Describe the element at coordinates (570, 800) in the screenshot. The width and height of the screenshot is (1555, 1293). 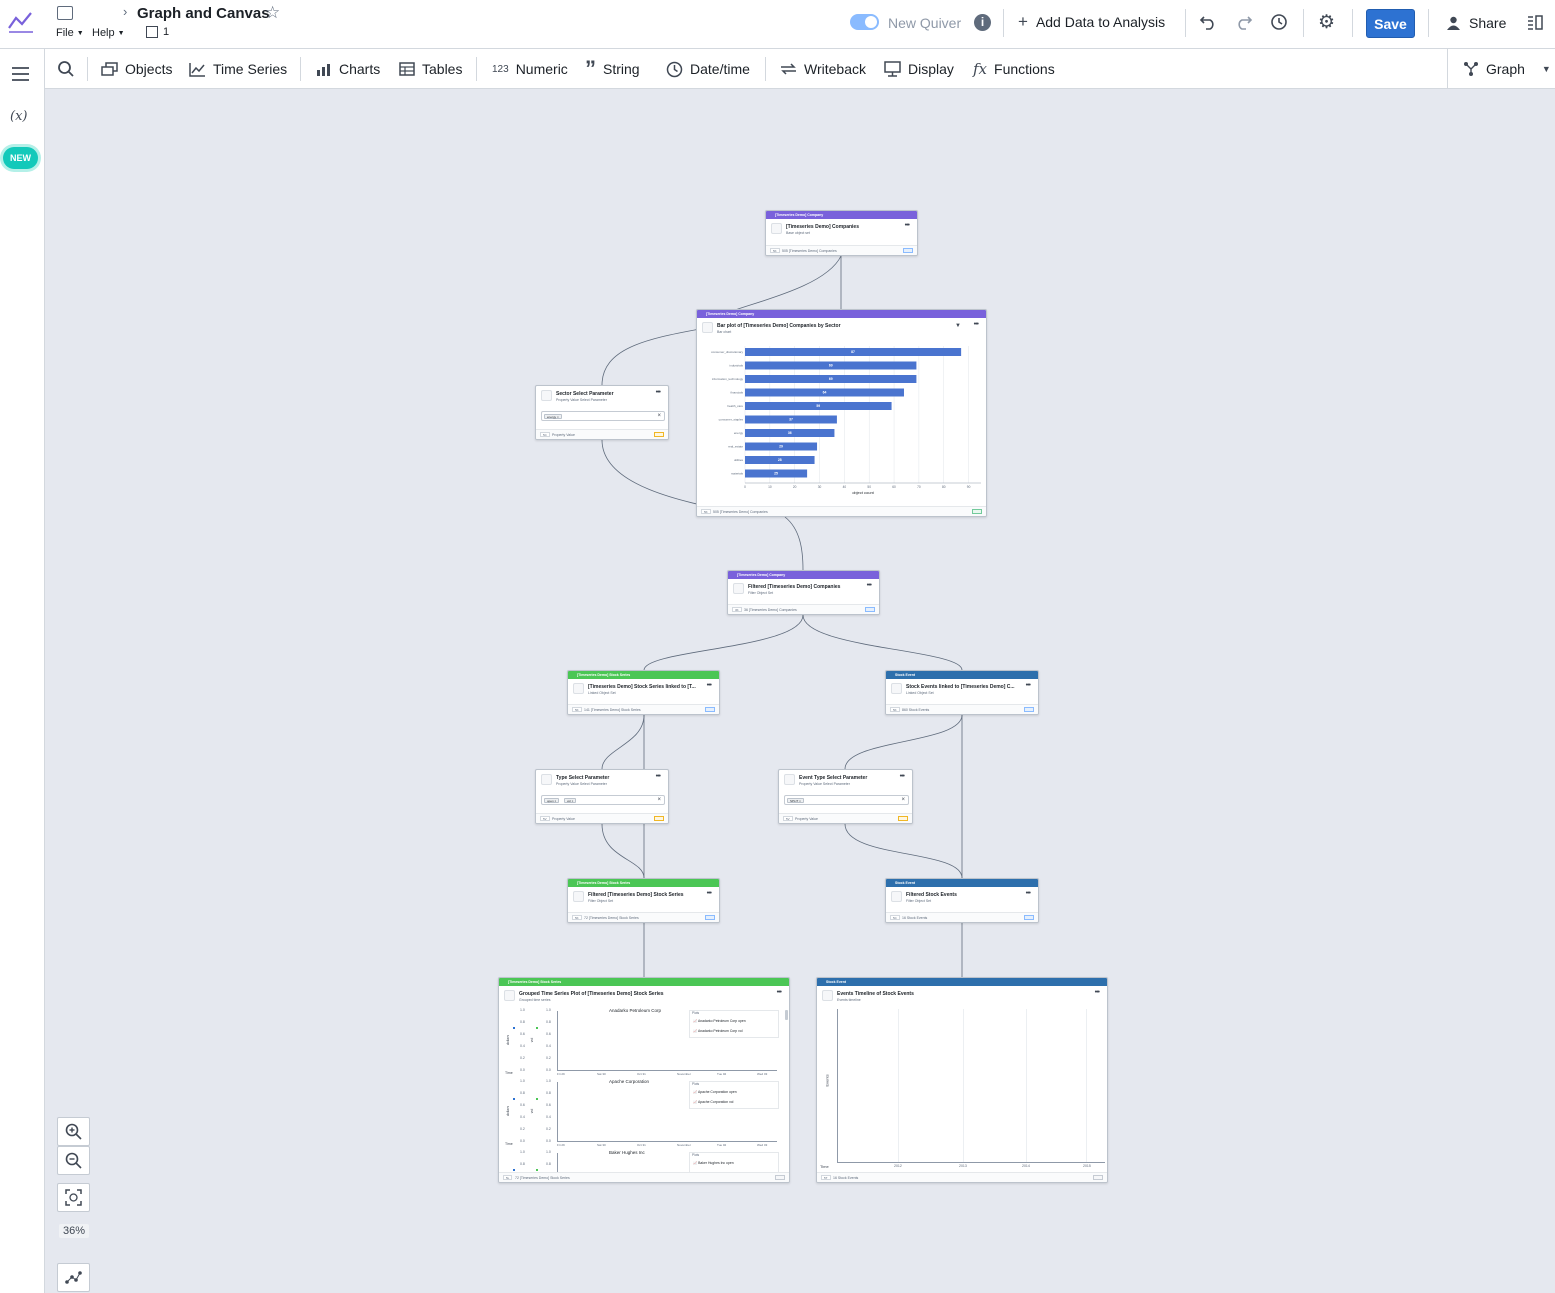
I see `value-chip: vol ×` at that location.